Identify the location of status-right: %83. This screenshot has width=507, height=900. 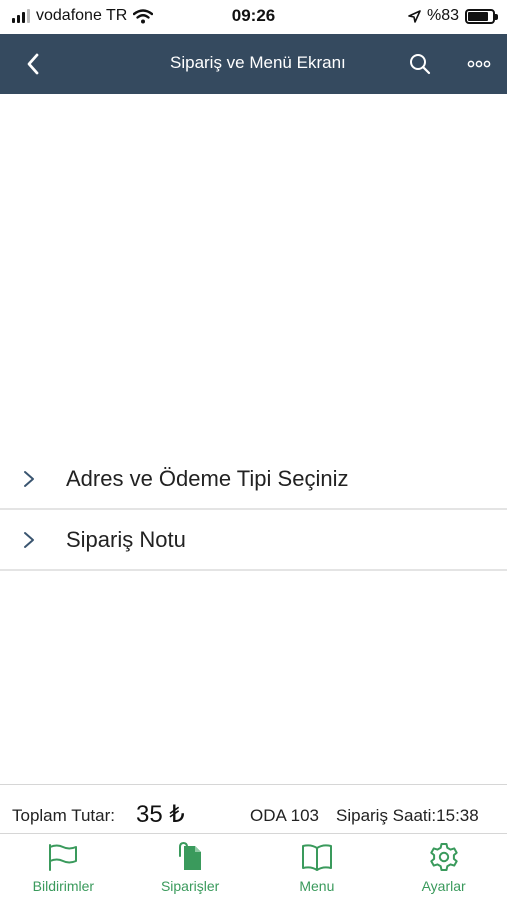
(453, 16).